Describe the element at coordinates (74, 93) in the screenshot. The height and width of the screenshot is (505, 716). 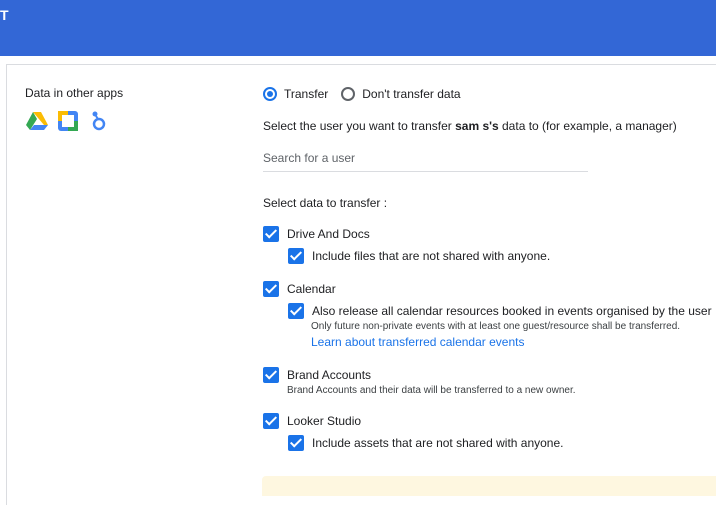
I see `section-label: Data in other apps` at that location.